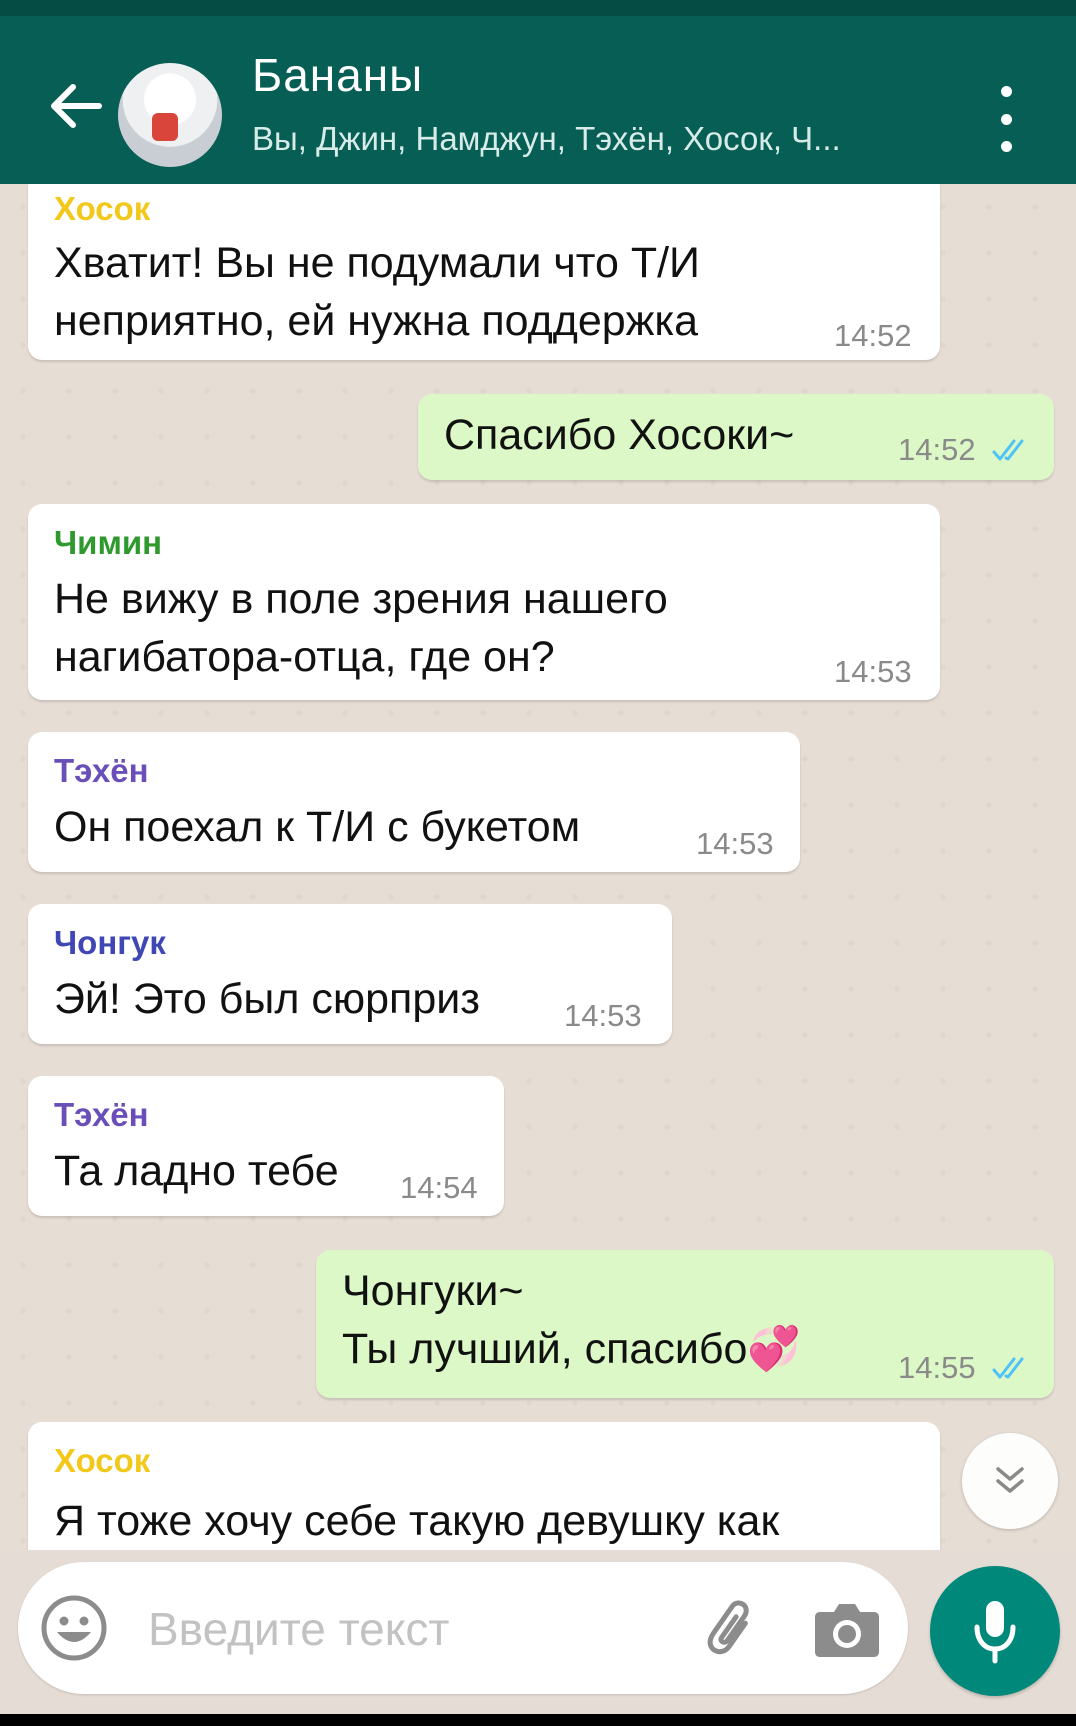 Image resolution: width=1076 pixels, height=1726 pixels. What do you see at coordinates (196, 1171) in the screenshot?
I see `message-text: Та ладно тебе` at bounding box center [196, 1171].